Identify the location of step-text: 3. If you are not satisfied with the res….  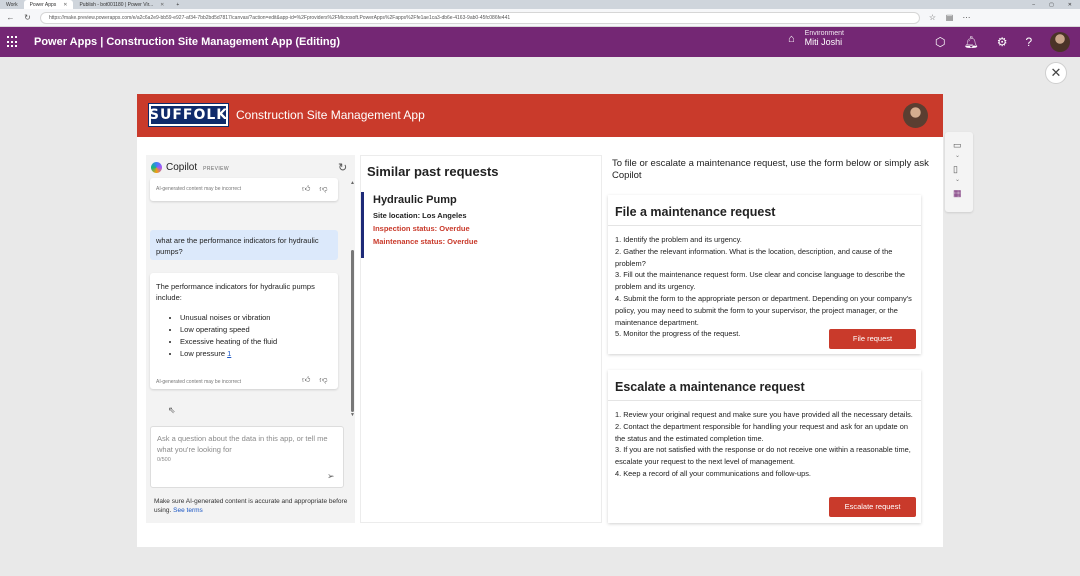
(763, 456).